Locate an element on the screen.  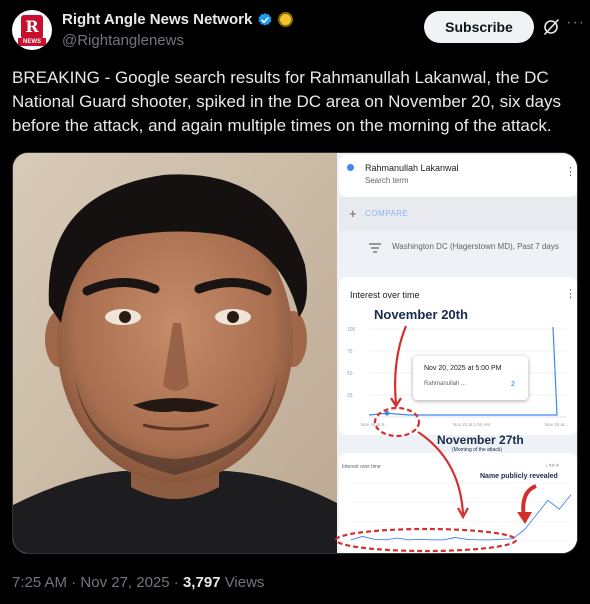
chart1-x-tick: Nov 23 at 1:00 AM is located at coordinates (471, 424).